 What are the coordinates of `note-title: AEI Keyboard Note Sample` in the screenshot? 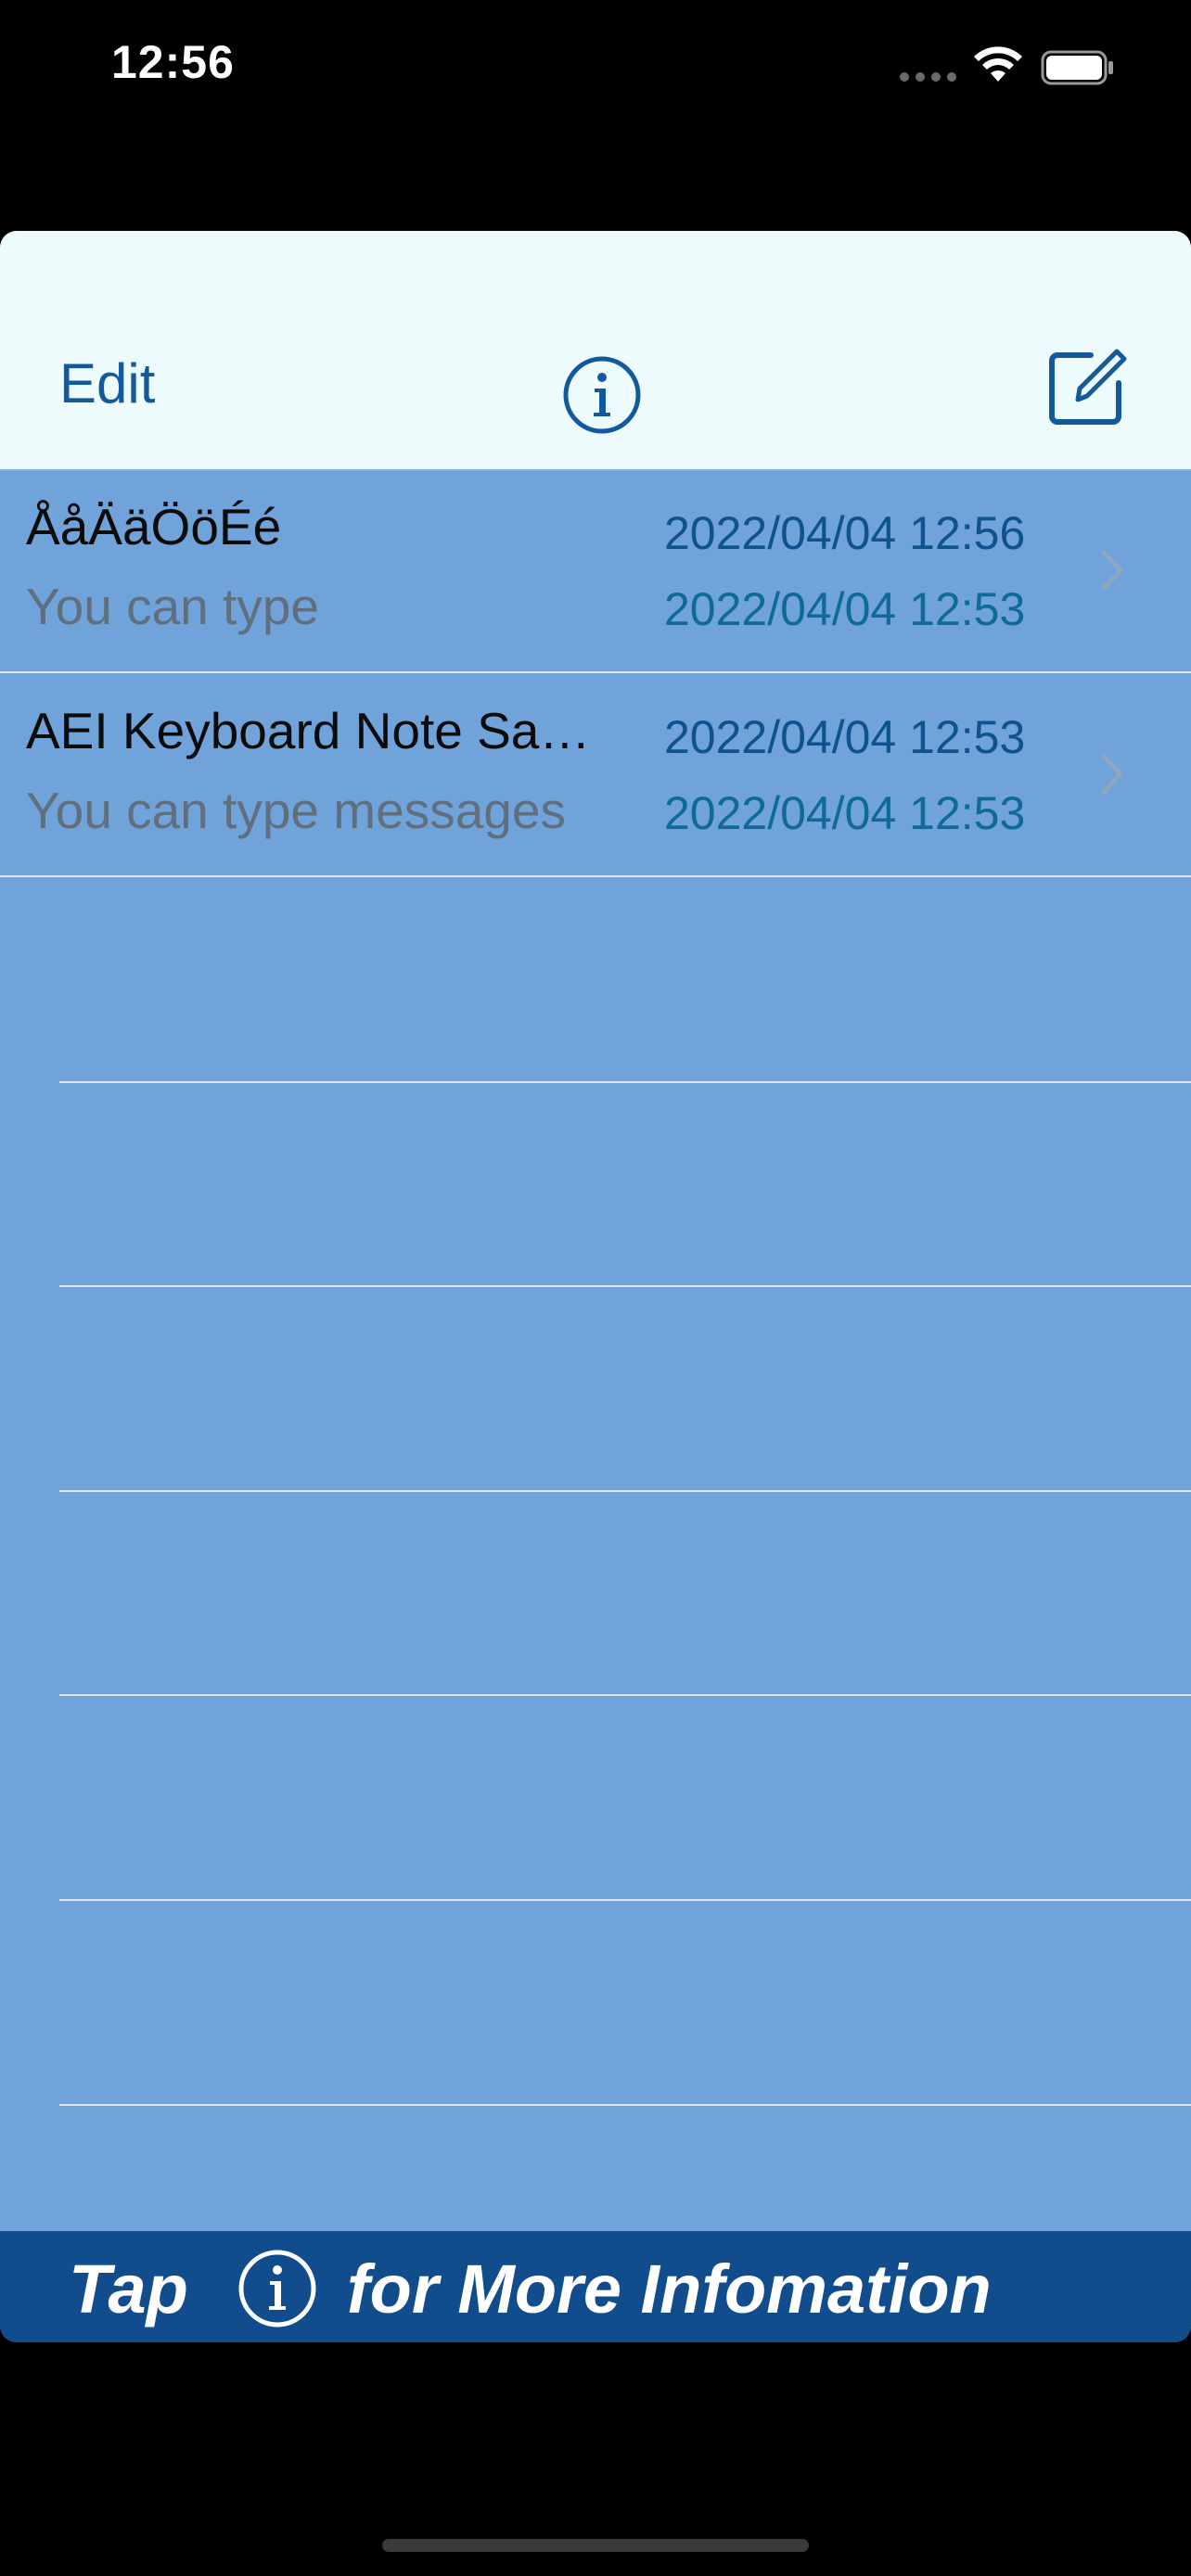 It's located at (327, 730).